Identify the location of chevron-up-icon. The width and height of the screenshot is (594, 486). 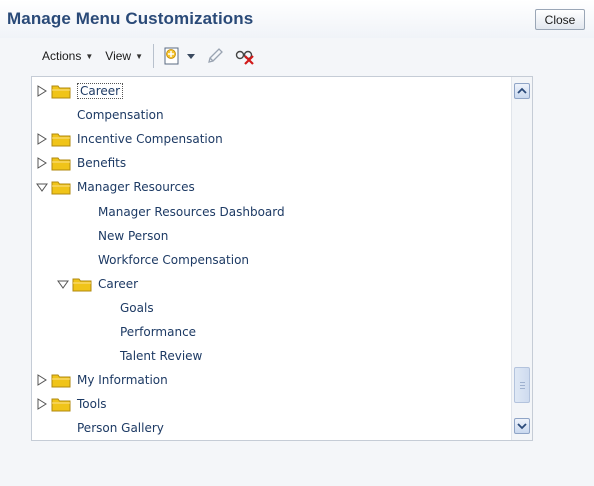
(522, 90).